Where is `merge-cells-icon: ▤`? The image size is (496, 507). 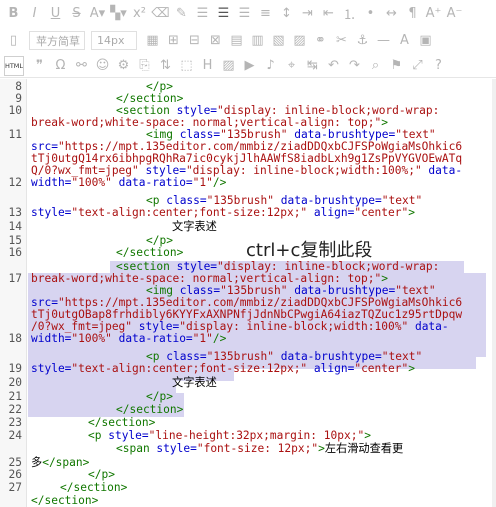
merge-cells-icon: ▤ is located at coordinates (236, 41).